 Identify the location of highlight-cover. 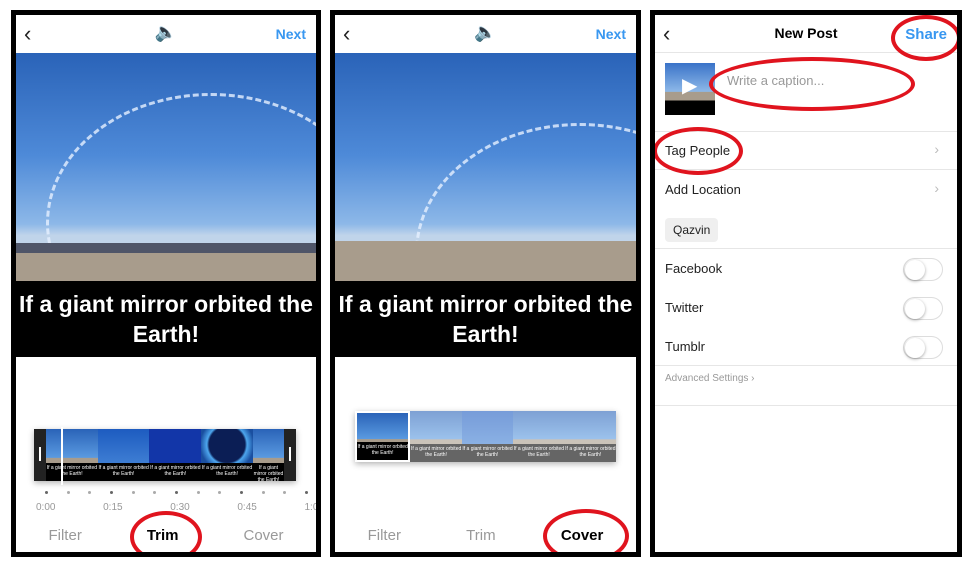
(586, 530).